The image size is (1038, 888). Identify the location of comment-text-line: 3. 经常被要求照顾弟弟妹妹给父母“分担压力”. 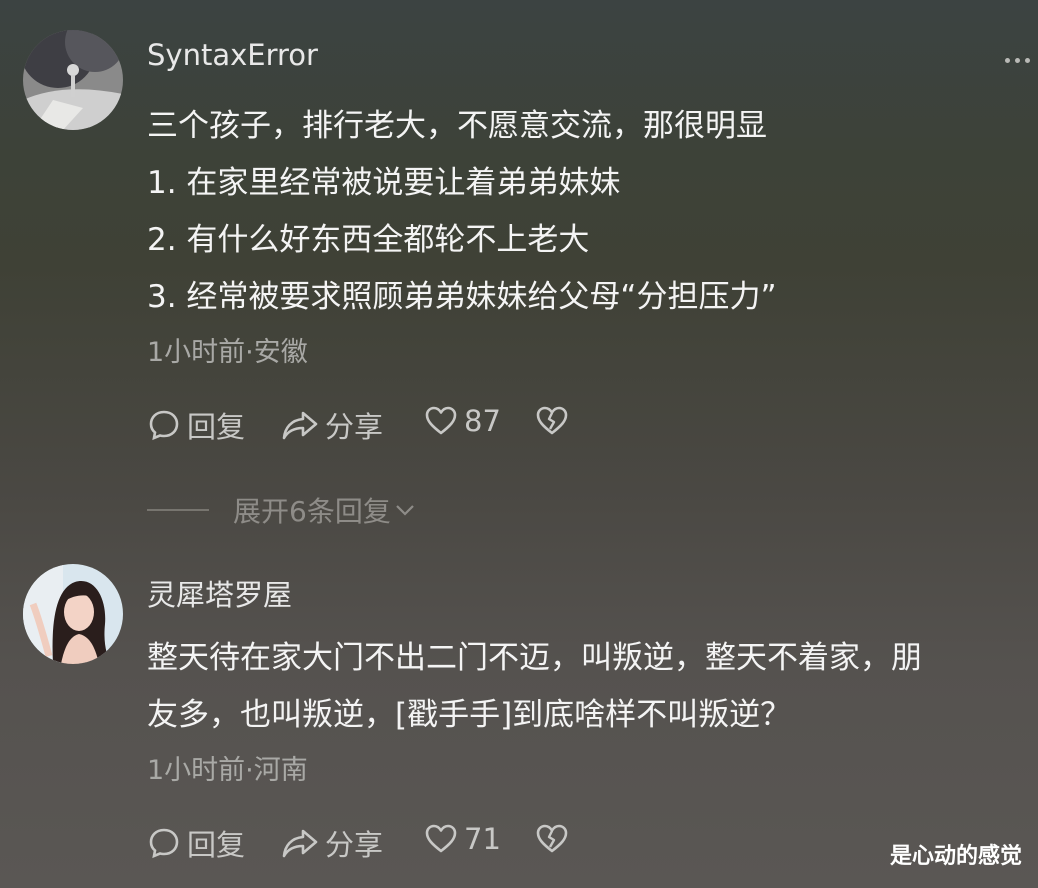
(462, 297).